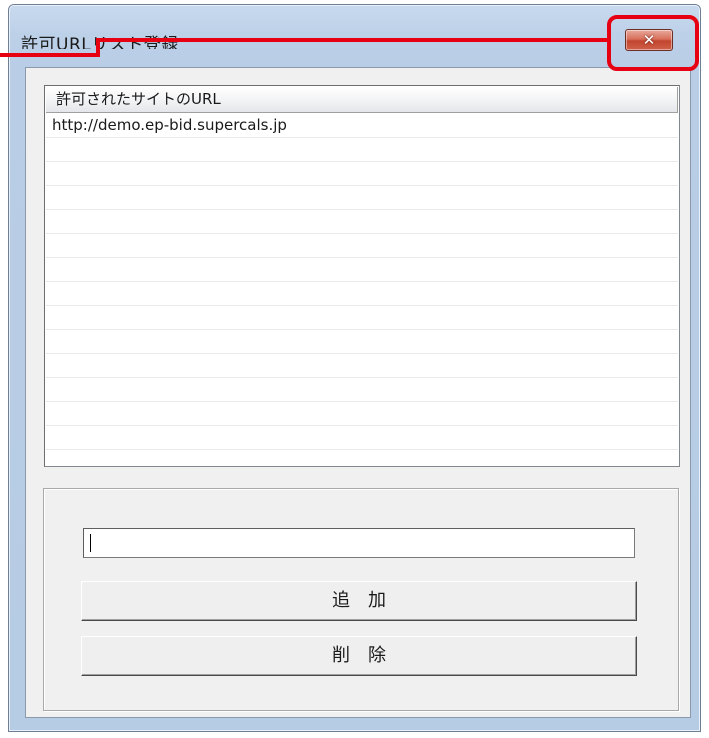 Image resolution: width=709 pixels, height=738 pixels. What do you see at coordinates (359, 656) in the screenshot?
I see `delete-button: 削除` at bounding box center [359, 656].